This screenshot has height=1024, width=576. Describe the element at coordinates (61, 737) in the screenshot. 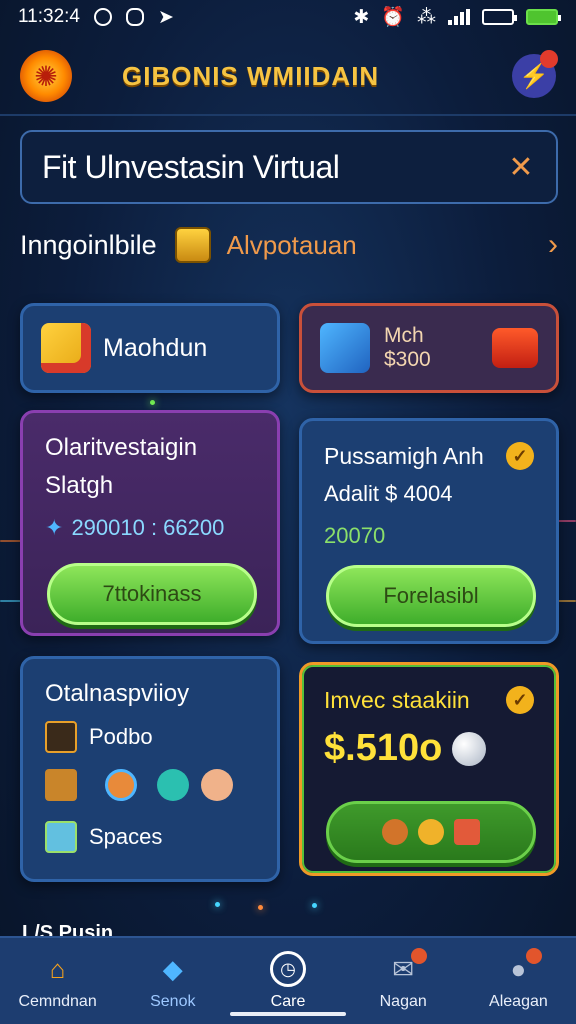

I see `wand-icon` at that location.